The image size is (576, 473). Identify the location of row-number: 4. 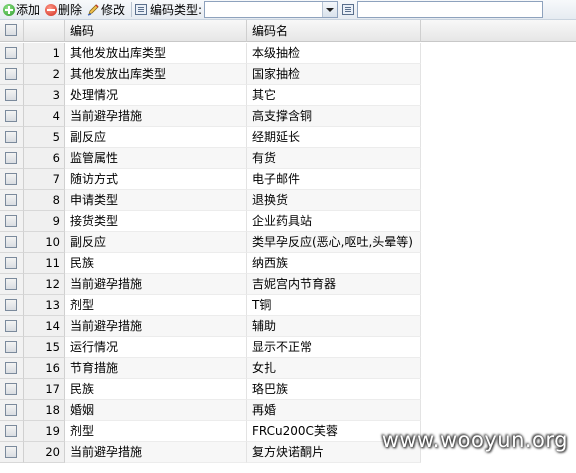
(44, 116).